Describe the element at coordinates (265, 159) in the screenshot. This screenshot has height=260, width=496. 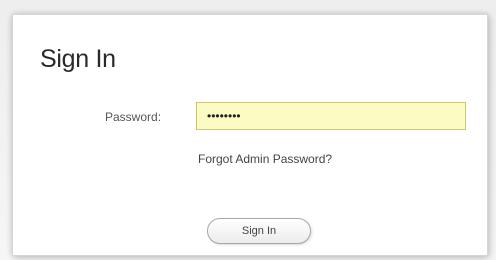
I see `forgot-password-link: Forgot Admin Password?` at that location.